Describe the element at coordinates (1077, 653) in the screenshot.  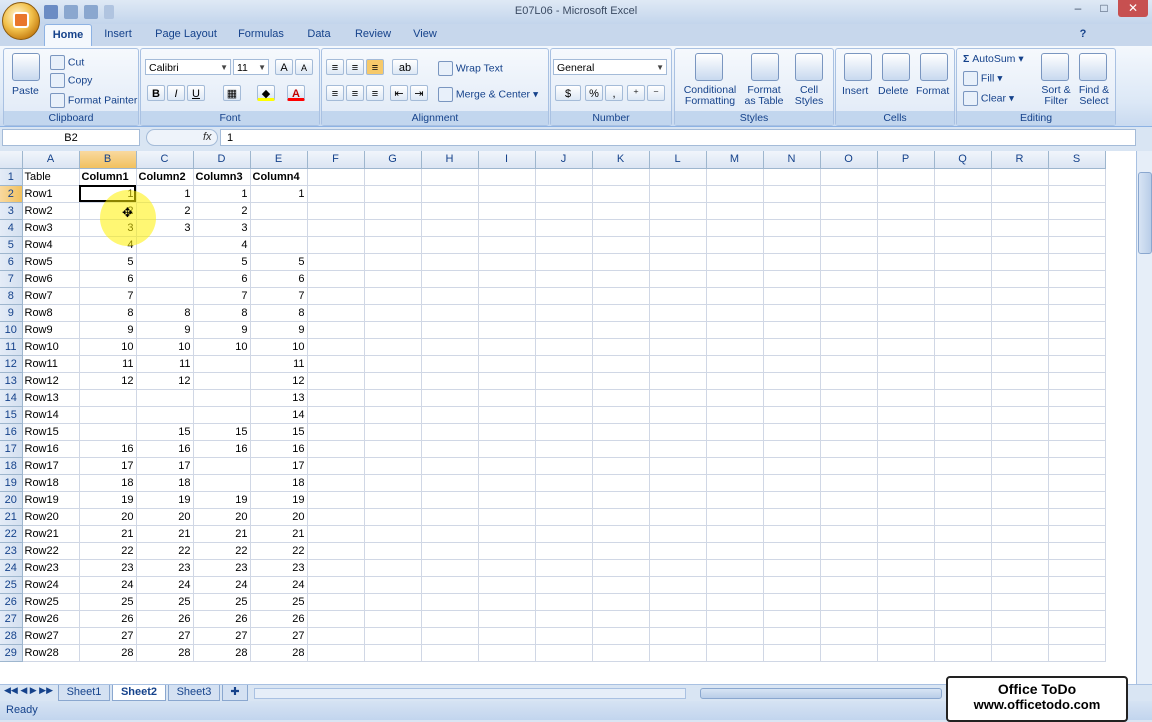
I see `cell-s29` at that location.